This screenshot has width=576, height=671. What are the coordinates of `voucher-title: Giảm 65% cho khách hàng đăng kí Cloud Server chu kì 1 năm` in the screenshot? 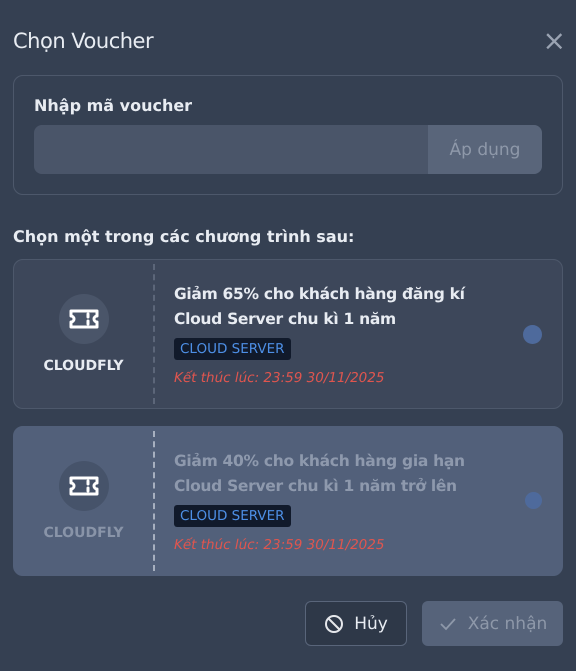 It's located at (320, 307).